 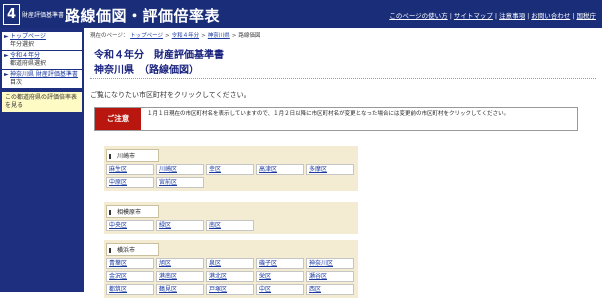 I want to click on sidebar-item-link: トップページ, so click(x=45, y=37).